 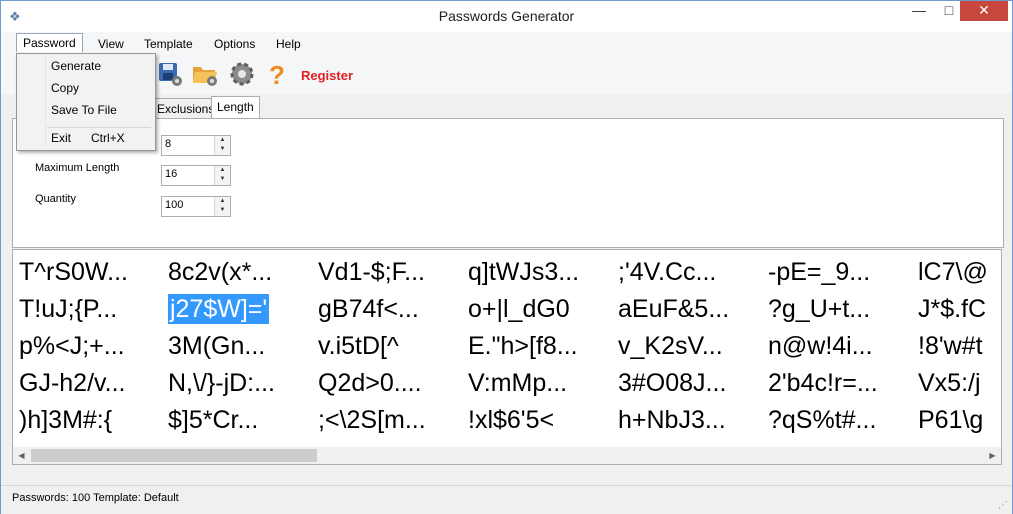 I want to click on quantity-label: Quantity, so click(x=55, y=199).